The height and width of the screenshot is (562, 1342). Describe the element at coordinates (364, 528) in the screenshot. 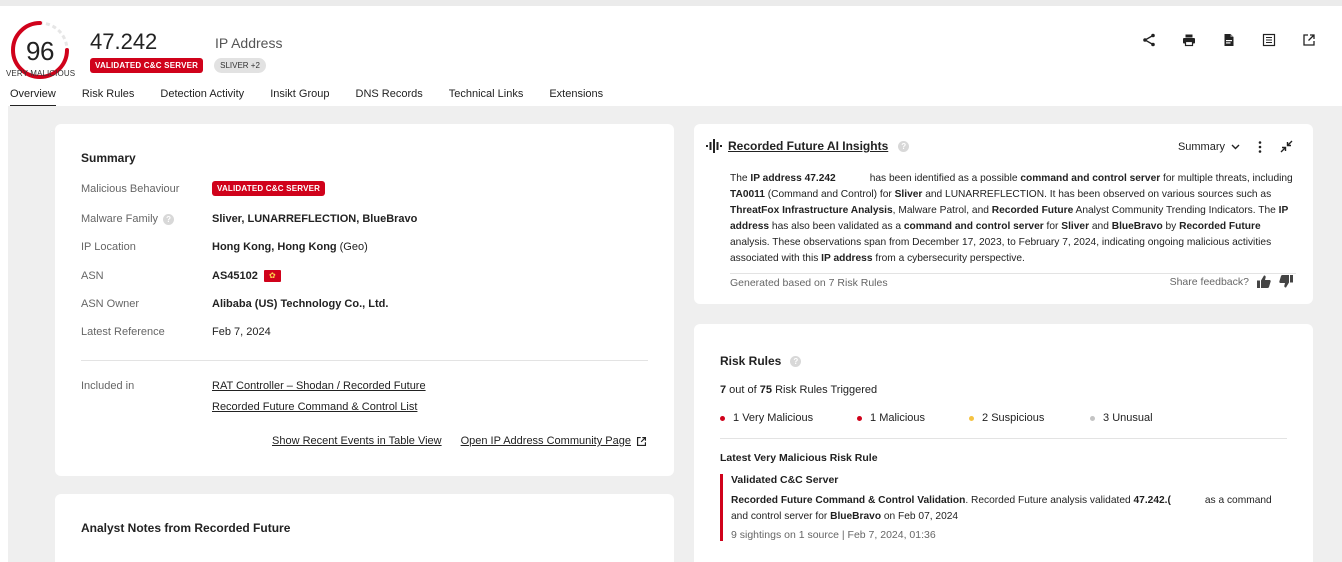

I see `analyst-notes-card: Analyst Notes from Recorded Future` at that location.